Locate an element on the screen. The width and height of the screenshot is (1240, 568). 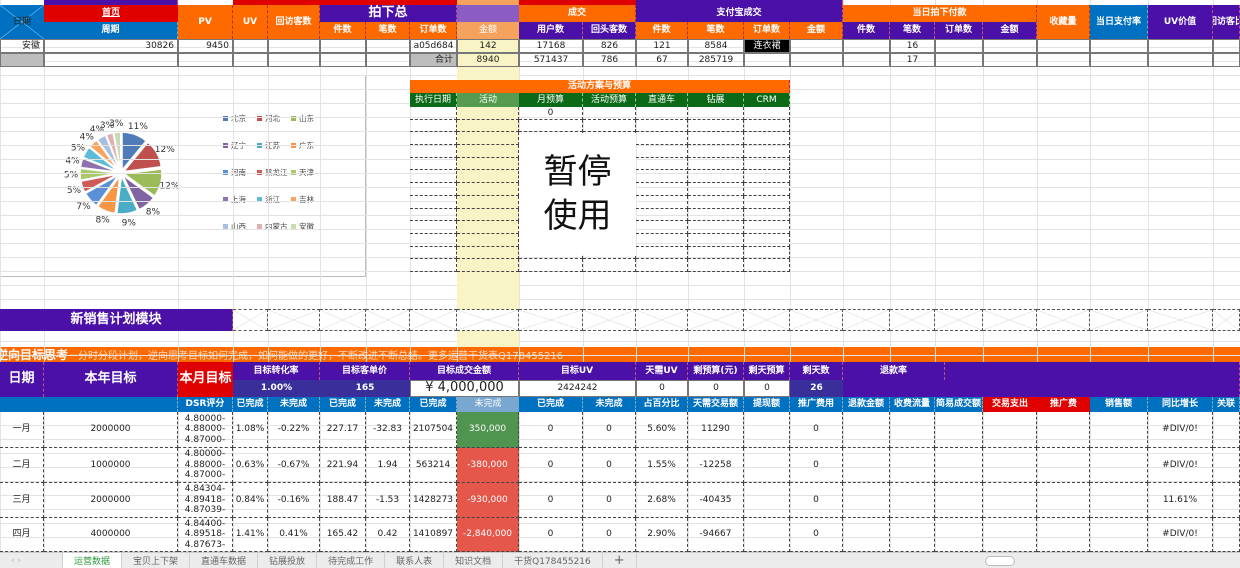
plan-cell: 0.63% is located at coordinates (250, 465).